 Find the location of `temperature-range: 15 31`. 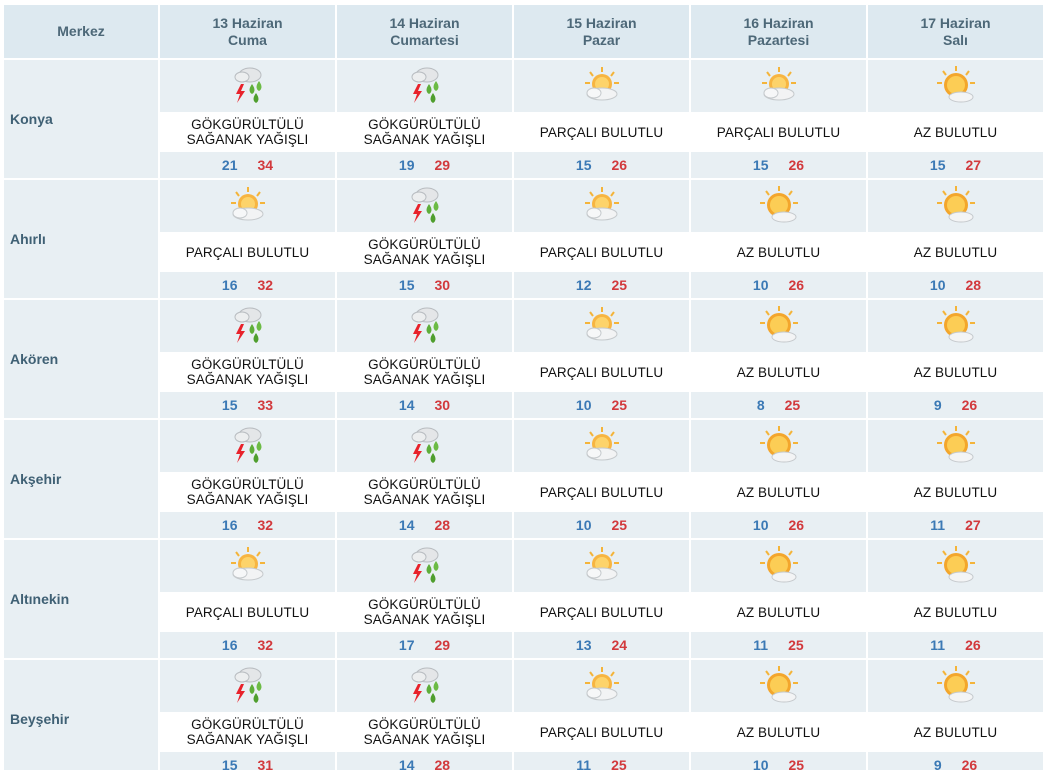

temperature-range: 15 31 is located at coordinates (247, 761).